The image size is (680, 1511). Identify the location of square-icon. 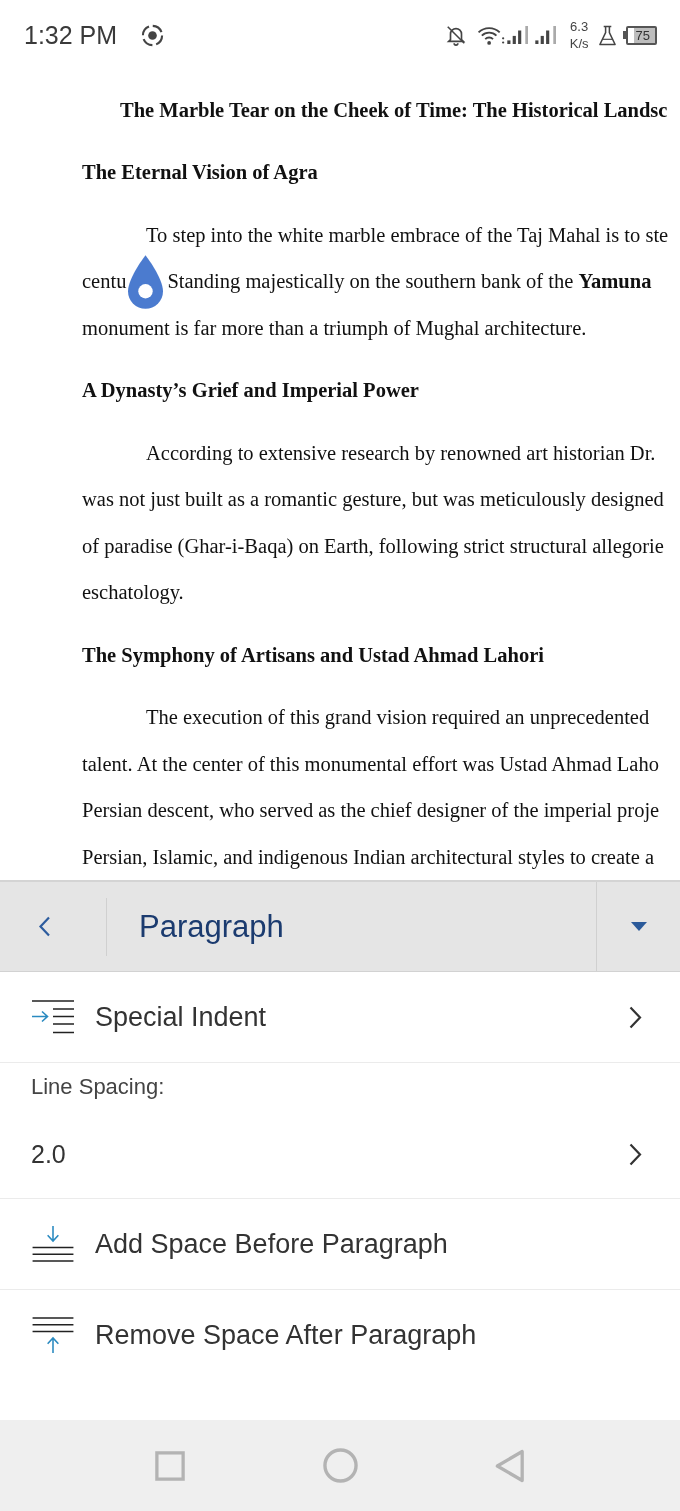
(170, 1465).